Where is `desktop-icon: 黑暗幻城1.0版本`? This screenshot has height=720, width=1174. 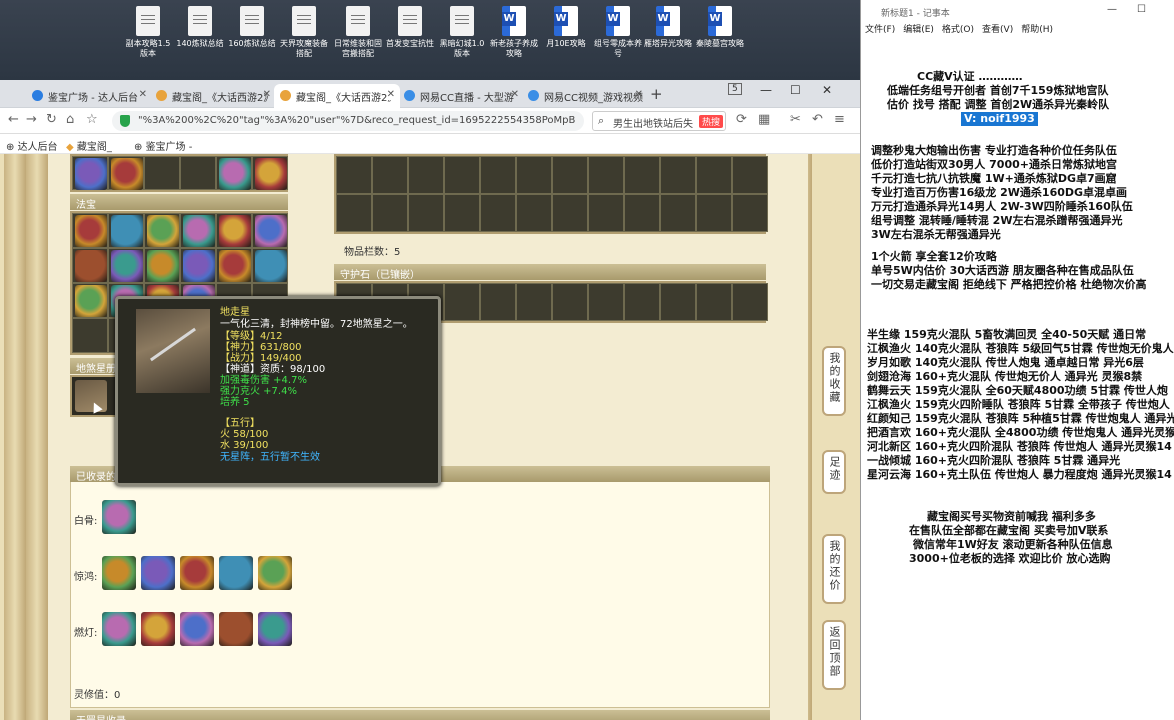 desktop-icon: 黑暗幻城1.0版本 is located at coordinates (462, 32).